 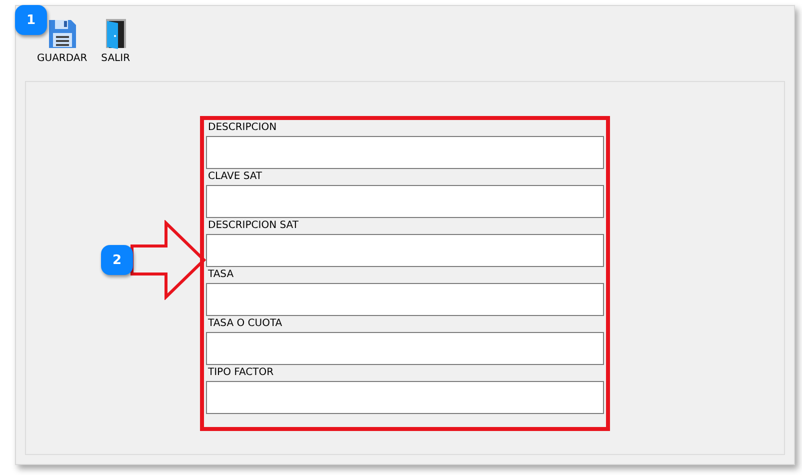 I want to click on field-label: DESCRIPCION, so click(x=242, y=128).